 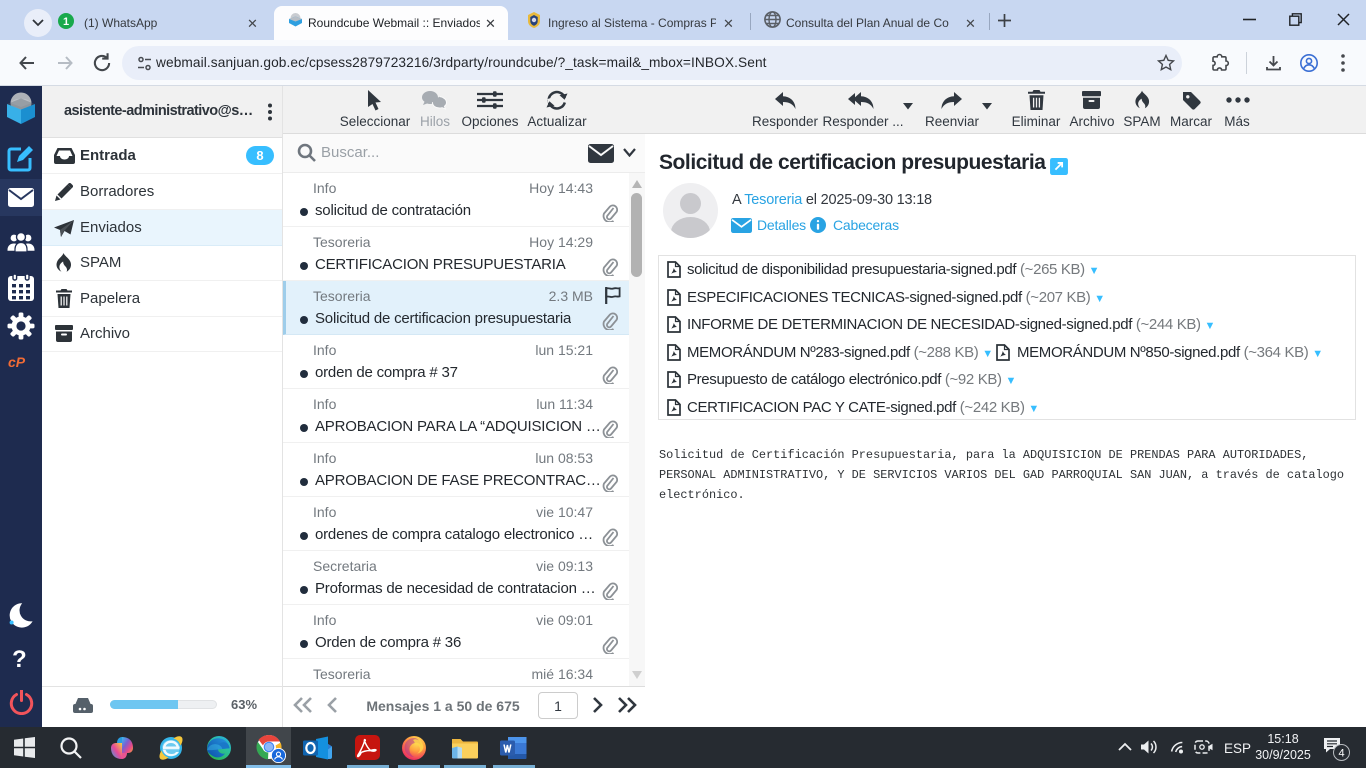 What do you see at coordinates (1341, 754) in the screenshot?
I see `svg-text: 4` at bounding box center [1341, 754].